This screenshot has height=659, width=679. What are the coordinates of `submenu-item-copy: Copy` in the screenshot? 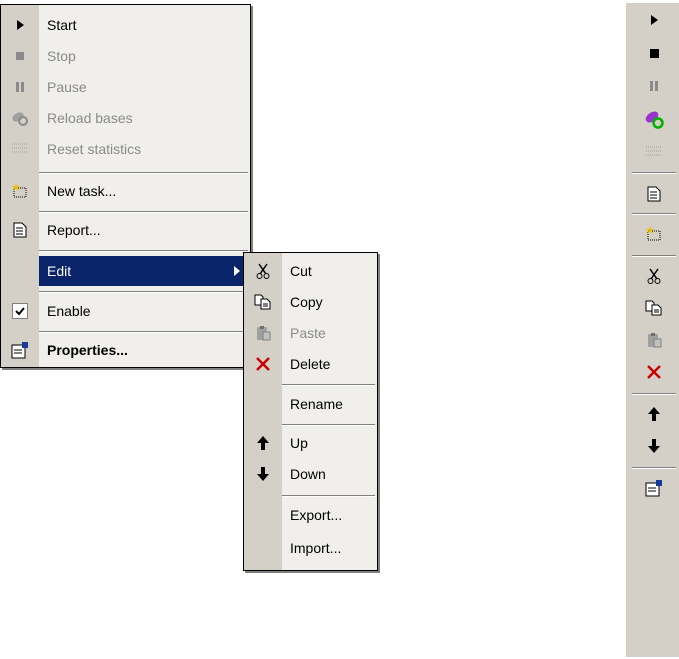 It's located at (310, 302).